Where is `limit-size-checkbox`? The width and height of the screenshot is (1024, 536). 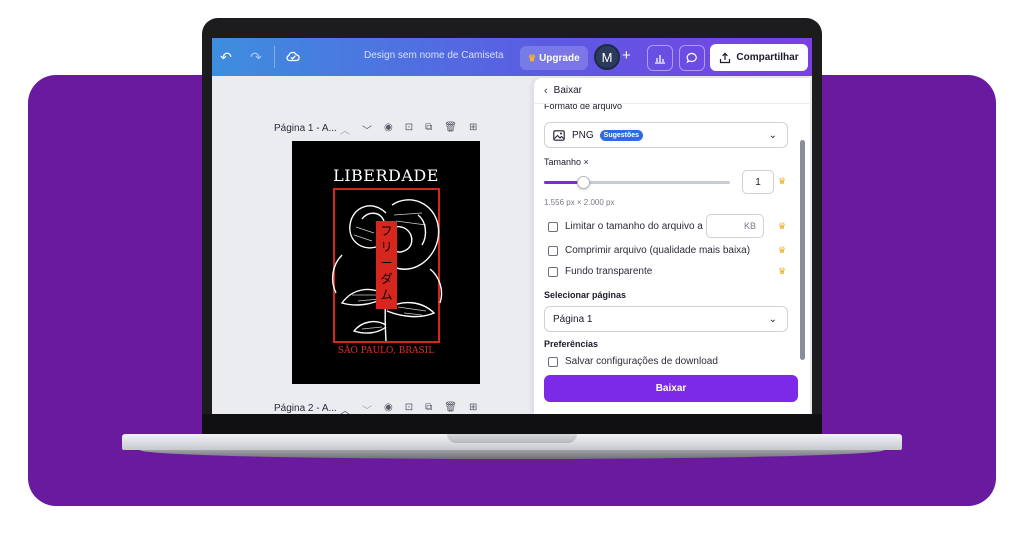 limit-size-checkbox is located at coordinates (553, 226).